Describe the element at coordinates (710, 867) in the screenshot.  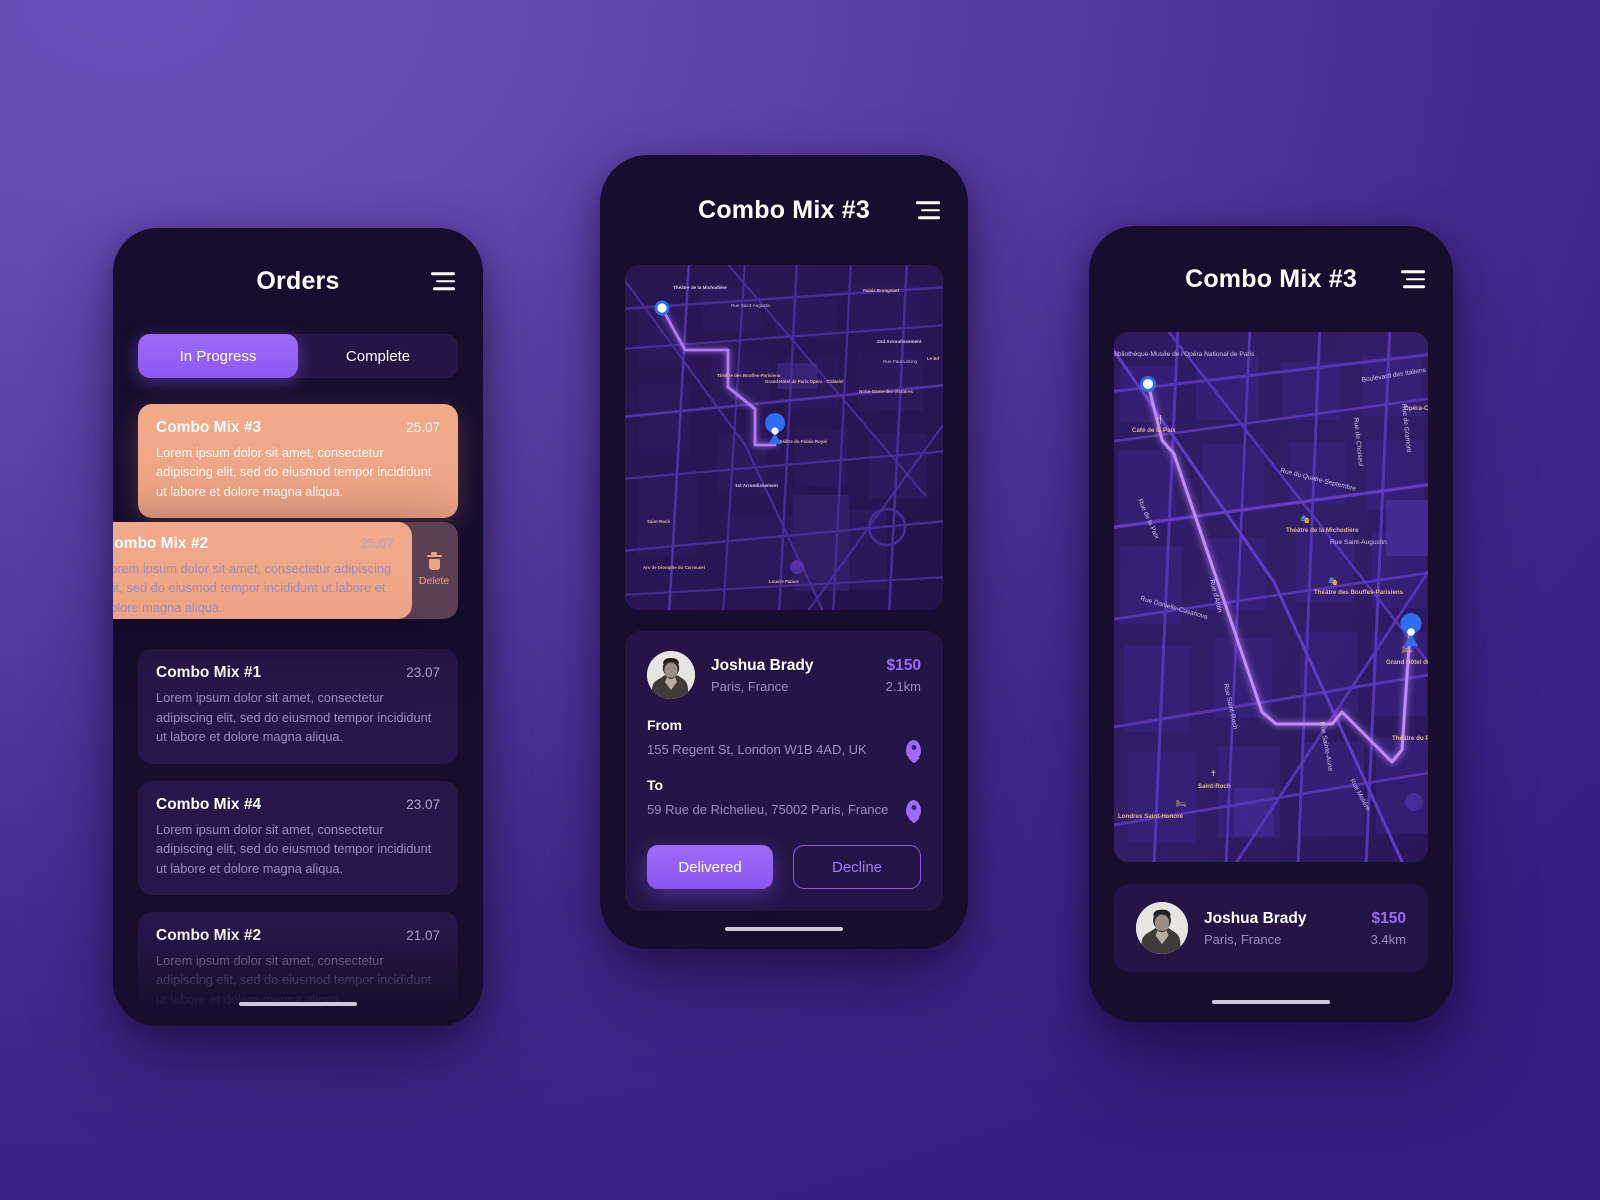
I see `delivered-button: Delivered` at that location.